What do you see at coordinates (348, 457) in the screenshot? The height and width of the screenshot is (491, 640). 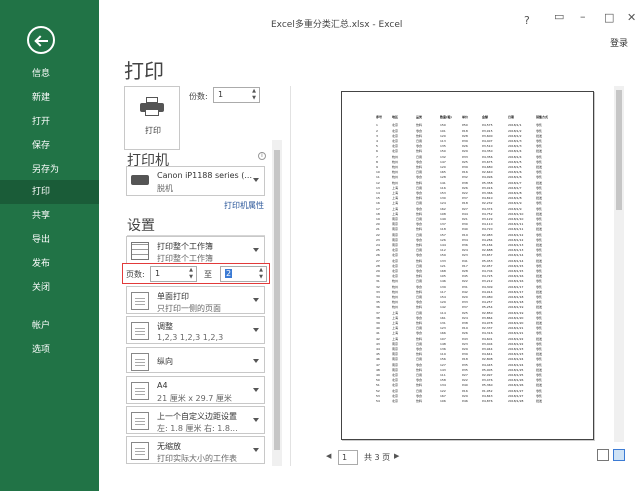 I see `current-page-input: 1` at bounding box center [348, 457].